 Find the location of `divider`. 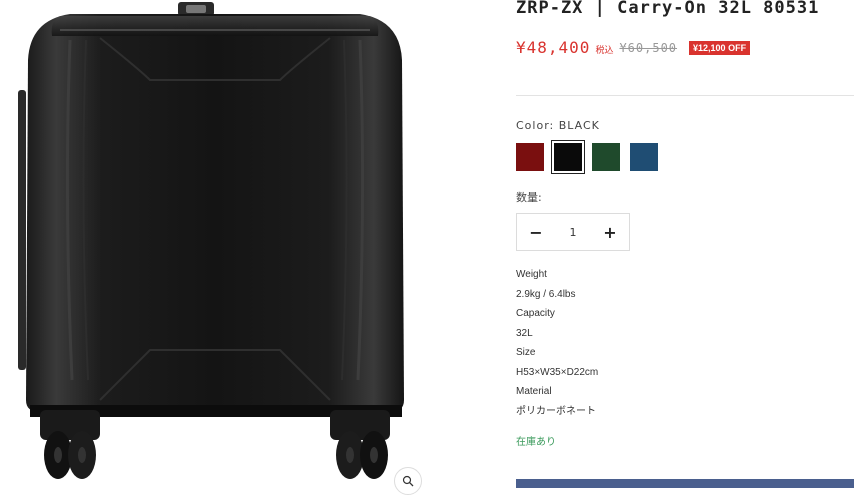

divider is located at coordinates (685, 95).